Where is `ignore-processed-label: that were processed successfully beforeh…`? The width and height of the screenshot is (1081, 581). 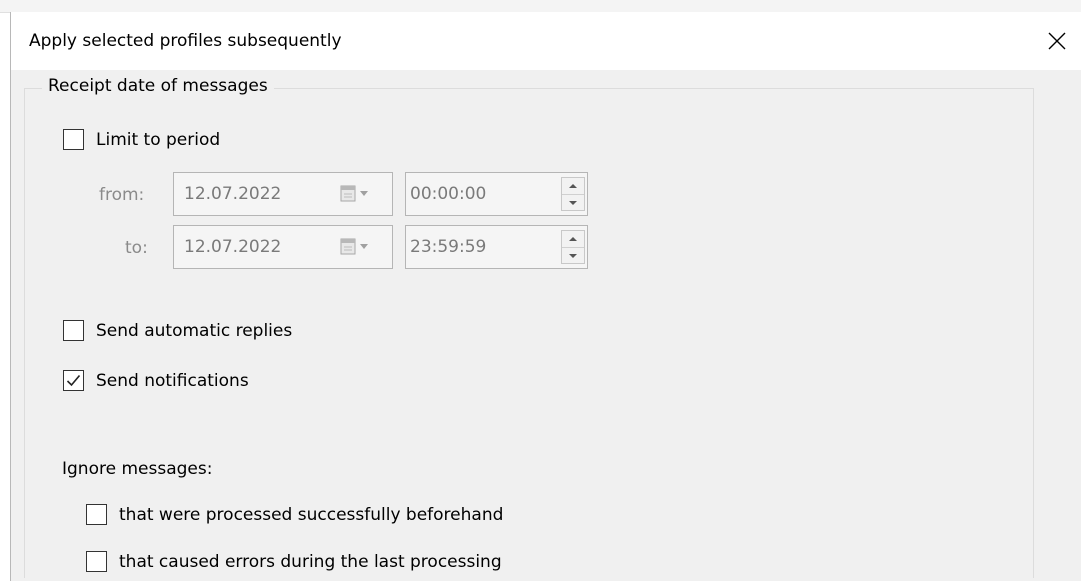
ignore-processed-label: that were processed successfully beforeh… is located at coordinates (311, 514).